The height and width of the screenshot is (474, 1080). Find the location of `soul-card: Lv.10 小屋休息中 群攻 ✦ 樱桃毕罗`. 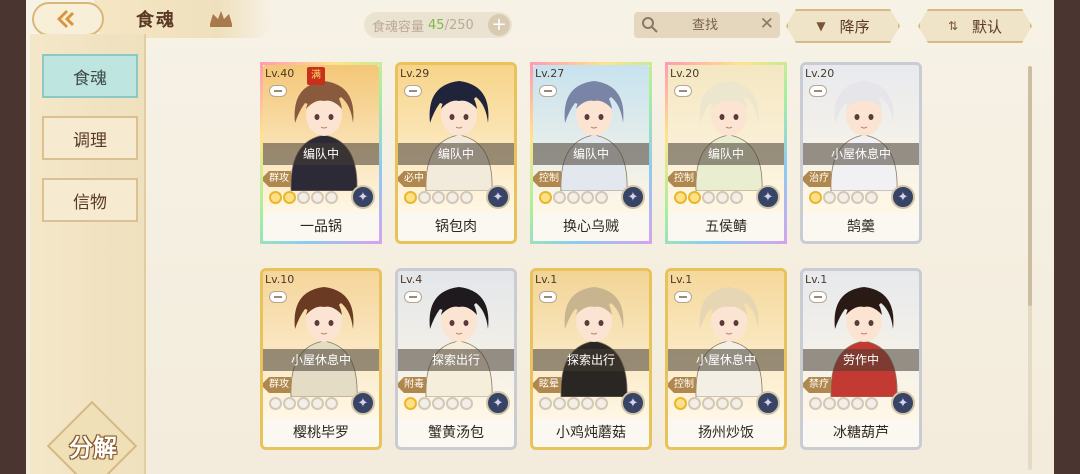

soul-card: Lv.10 小屋休息中 群攻 ✦ 樱桃毕罗 is located at coordinates (321, 359).